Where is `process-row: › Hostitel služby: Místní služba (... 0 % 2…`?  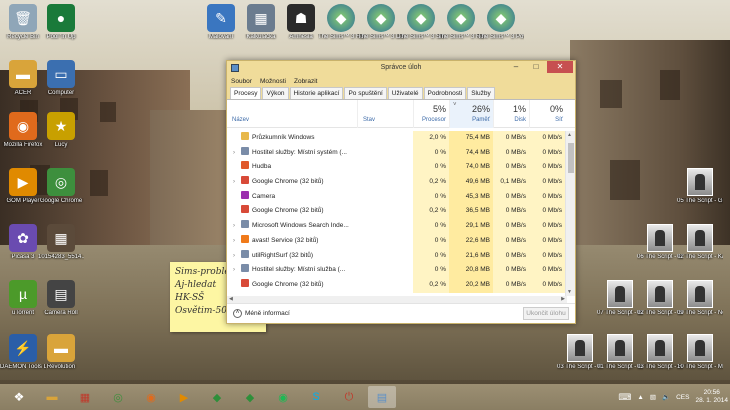
process-row: › Hostitel služby: Místní služba (... 0 % 2… is located at coordinates (396, 270).